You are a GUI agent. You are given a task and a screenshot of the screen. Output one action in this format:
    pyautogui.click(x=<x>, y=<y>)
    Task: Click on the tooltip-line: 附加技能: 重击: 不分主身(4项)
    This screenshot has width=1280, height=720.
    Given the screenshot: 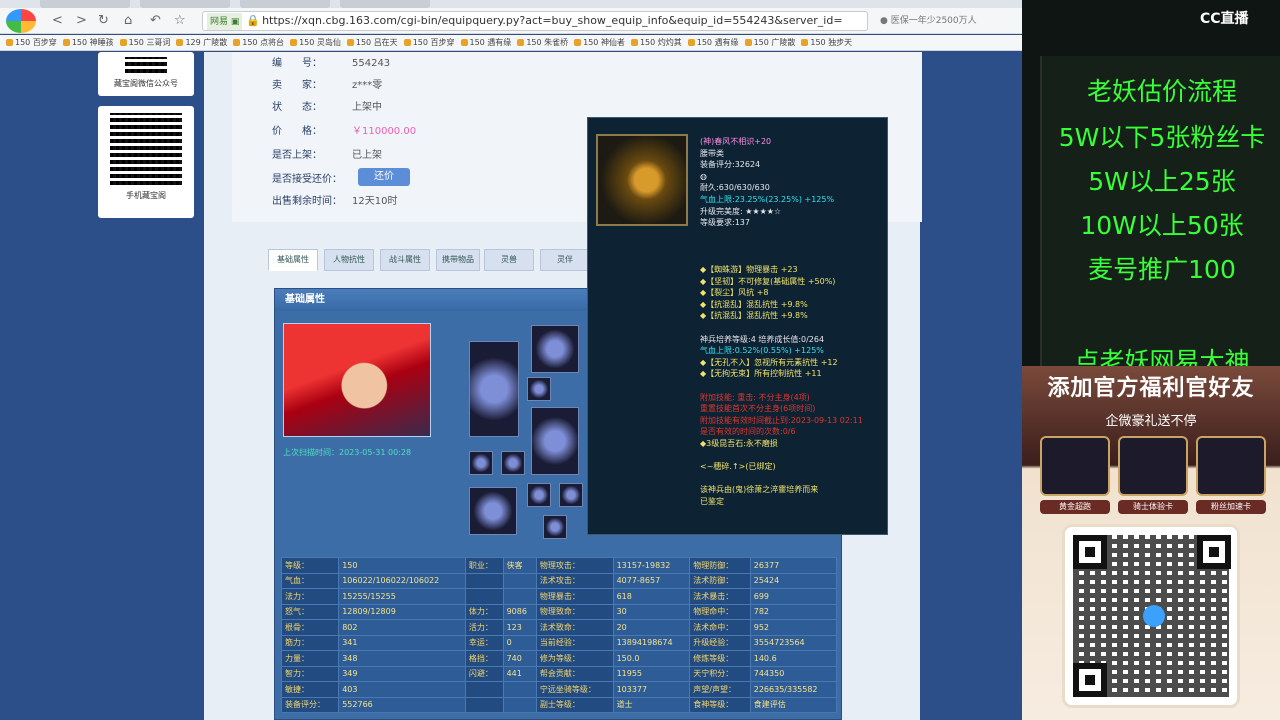 What is the action you would take?
    pyautogui.click(x=755, y=397)
    